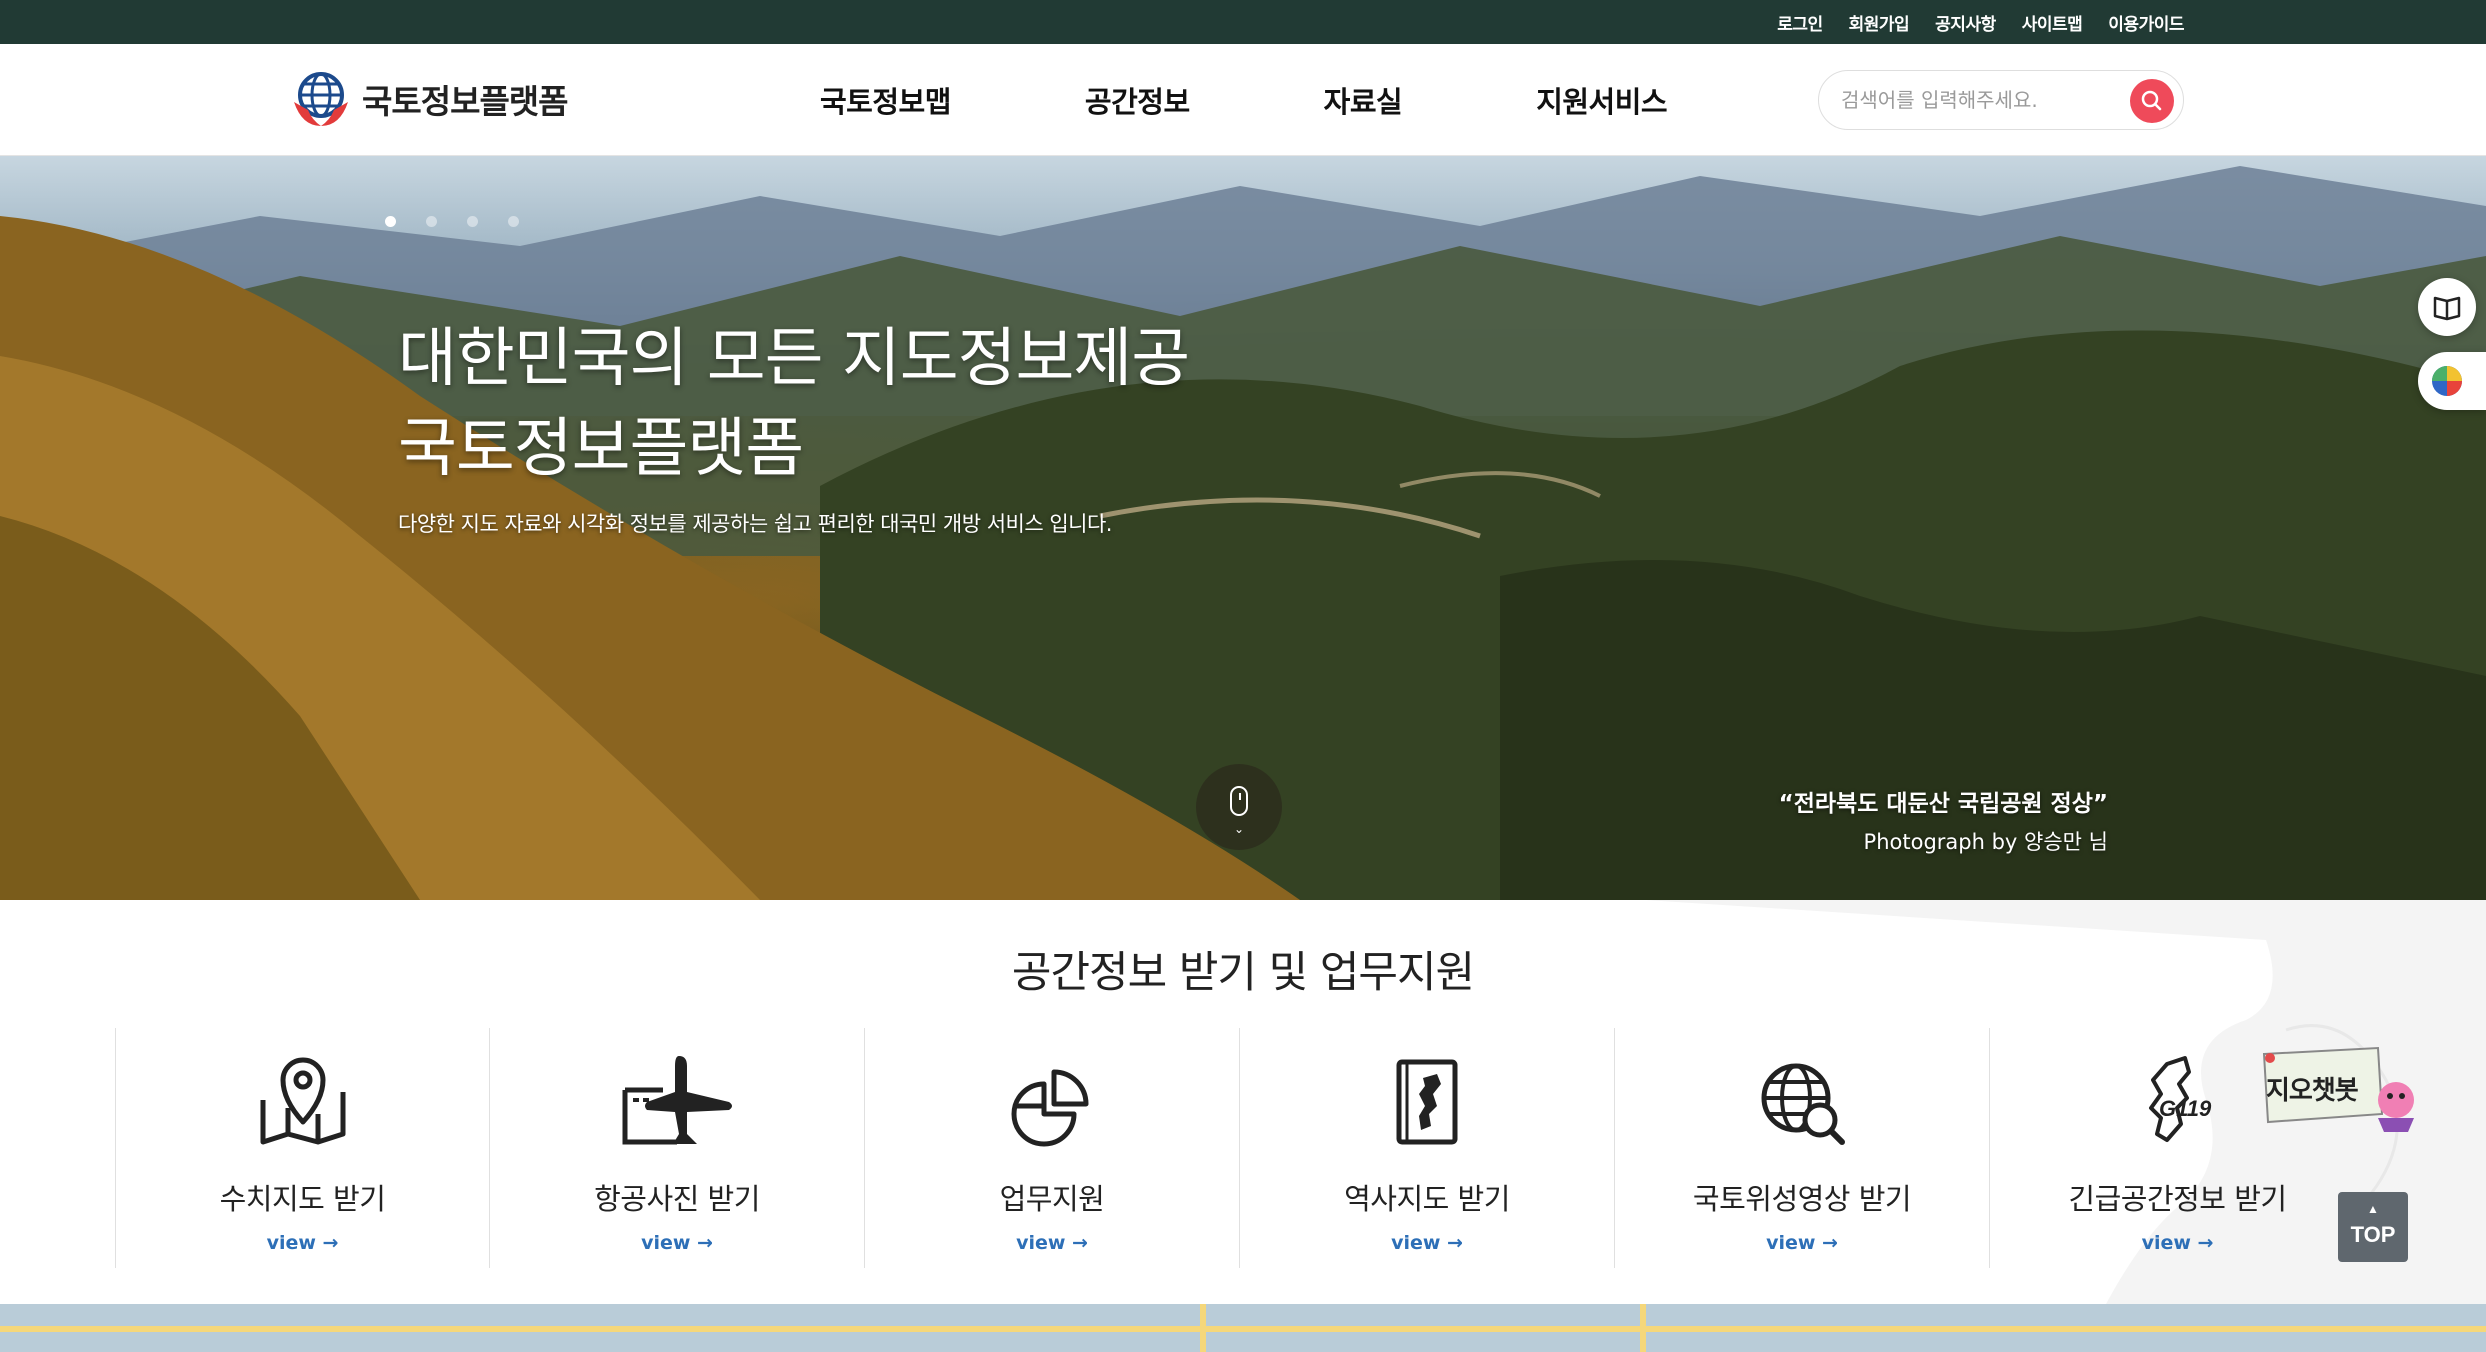  What do you see at coordinates (1243, 22) in the screenshot?
I see `utility-bar: 로그인 회원가입 공지사항 사이트맵 이용가이드` at bounding box center [1243, 22].